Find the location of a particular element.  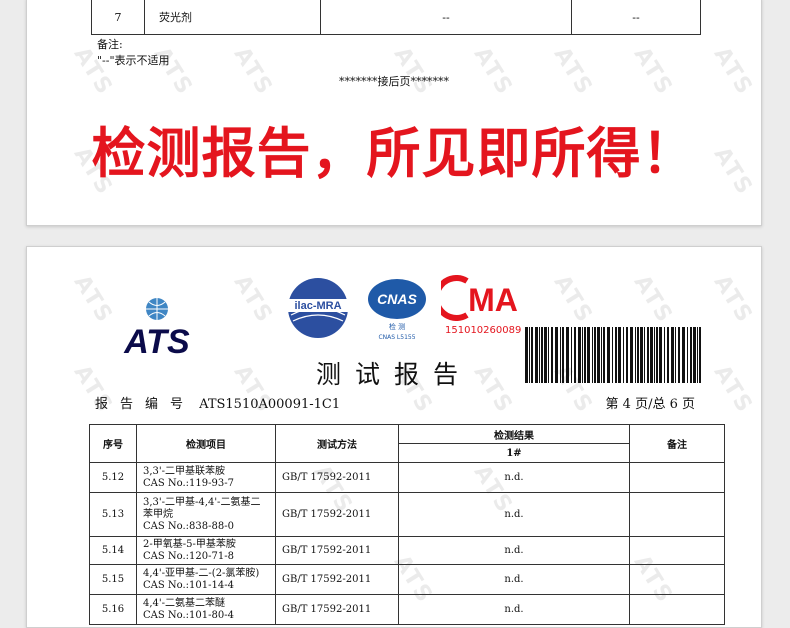

row-item: 3,3'-二甲基-4,4'-二氨基二 苯甲烷 CAS No.:838-88-0 is located at coordinates (206, 514).